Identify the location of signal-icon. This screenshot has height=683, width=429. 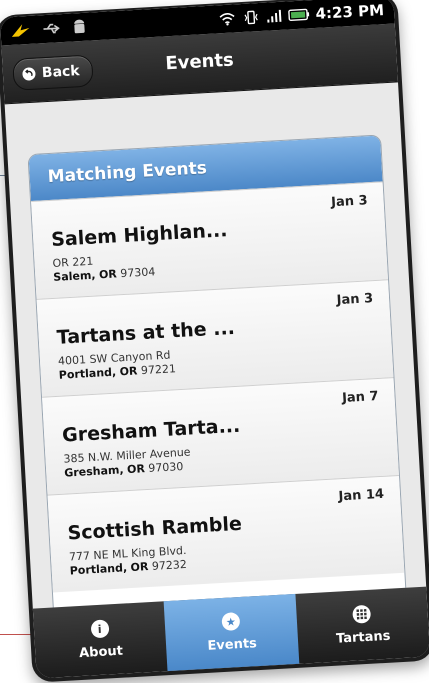
(273, 16).